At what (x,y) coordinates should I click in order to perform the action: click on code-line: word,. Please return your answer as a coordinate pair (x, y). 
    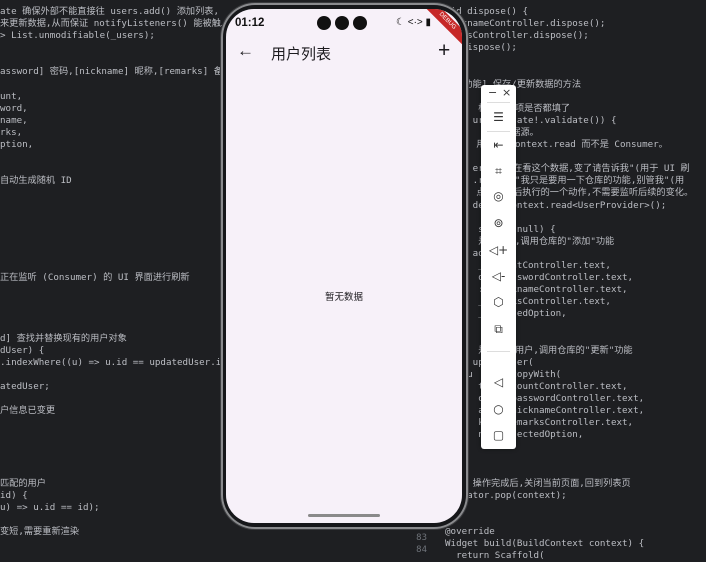
    Looking at the image, I should click on (14, 108).